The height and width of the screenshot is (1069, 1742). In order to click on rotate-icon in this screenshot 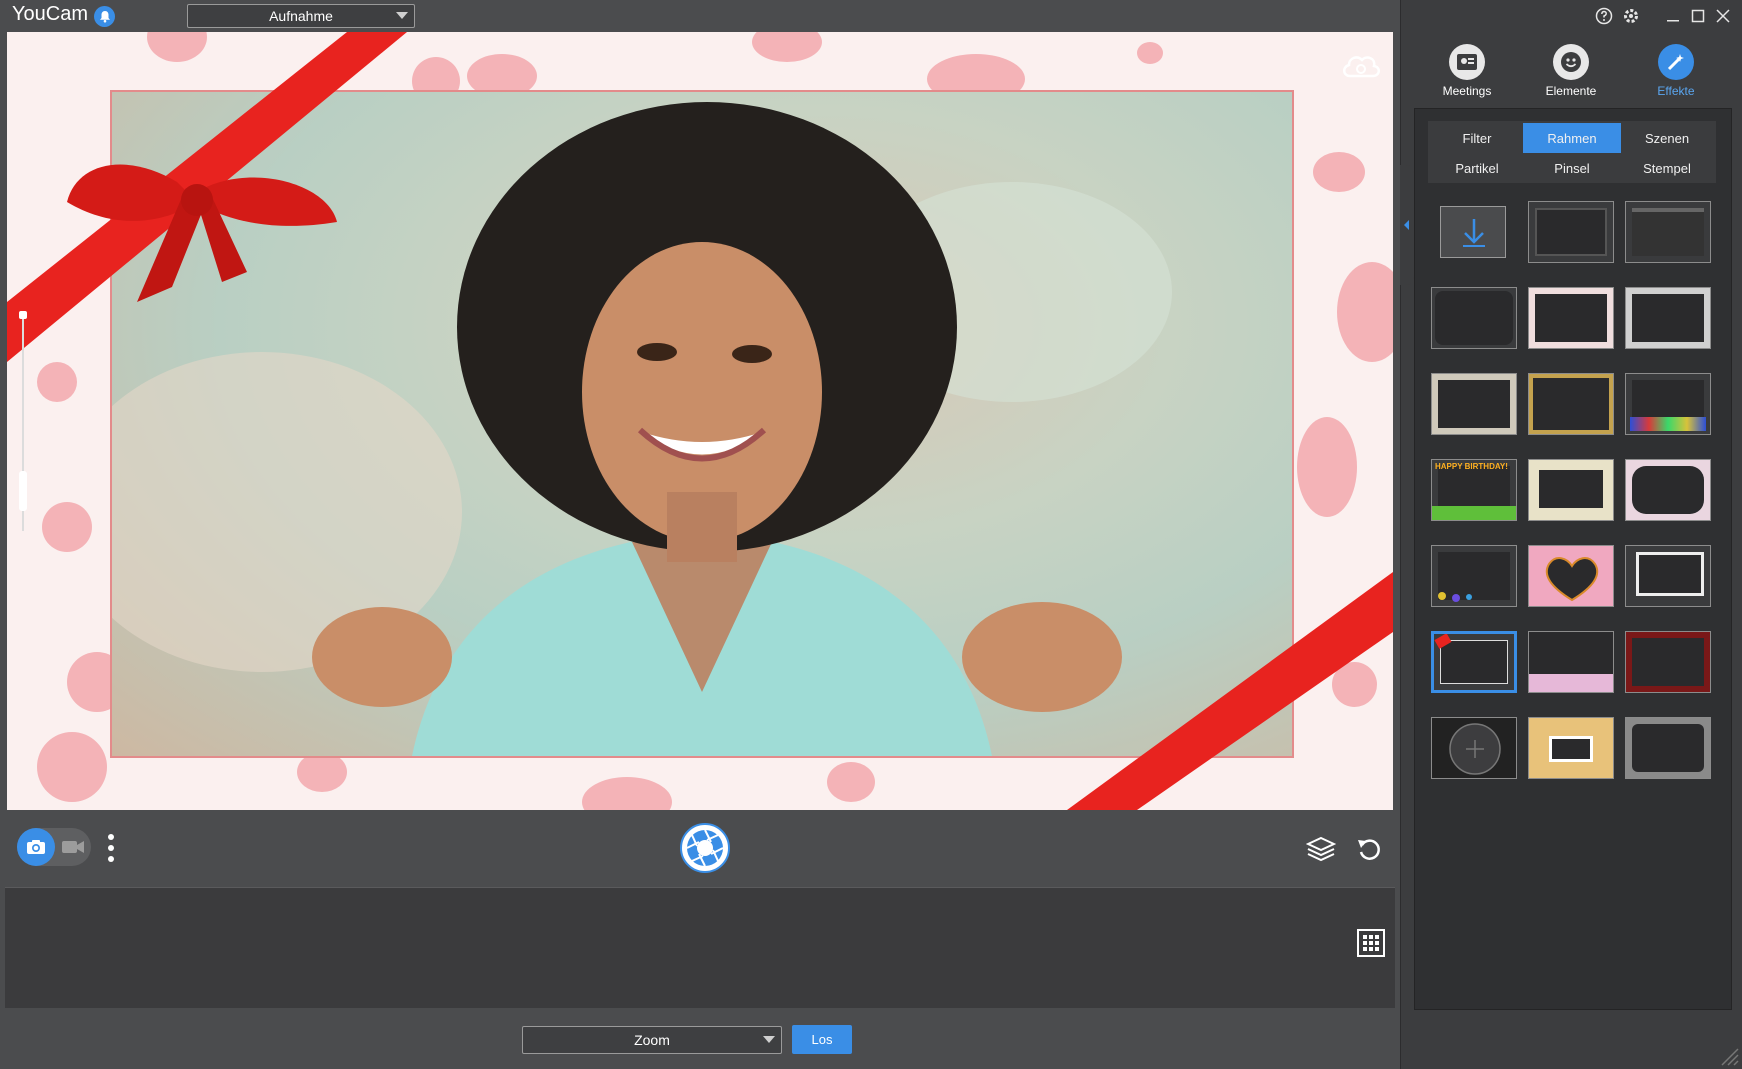, I will do `click(1369, 849)`.